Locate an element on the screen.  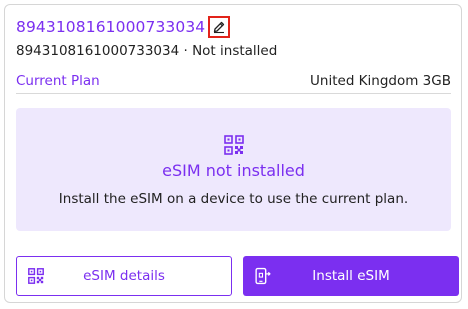
phone-install-icon is located at coordinates (263, 276).